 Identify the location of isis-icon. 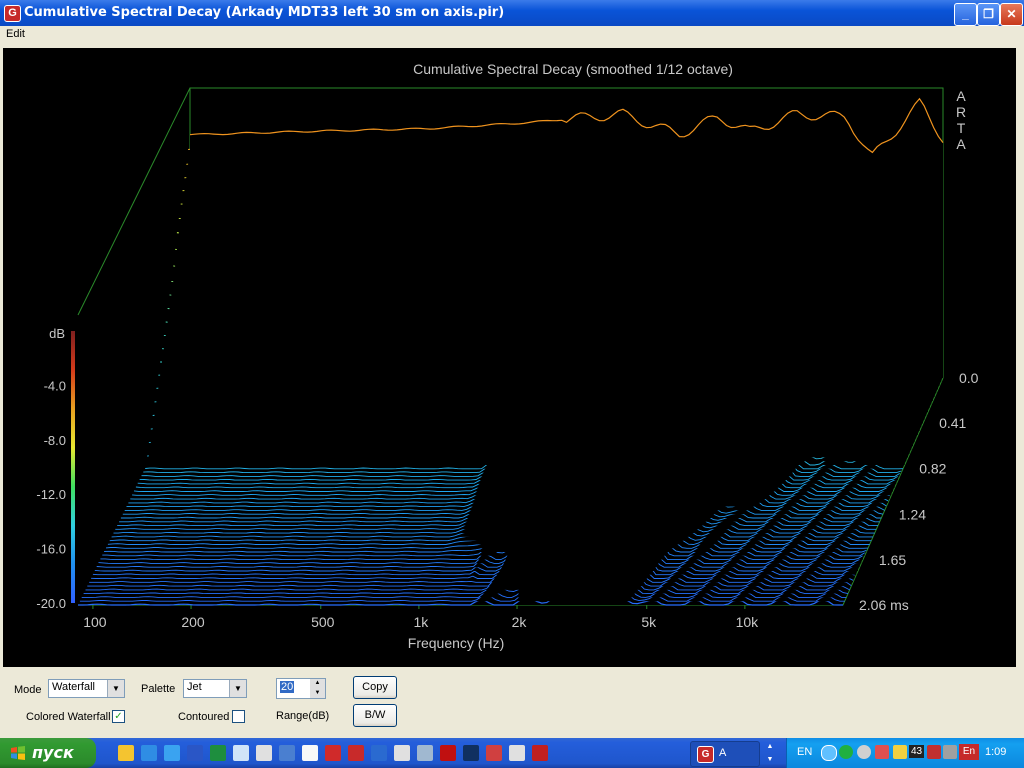
(379, 753).